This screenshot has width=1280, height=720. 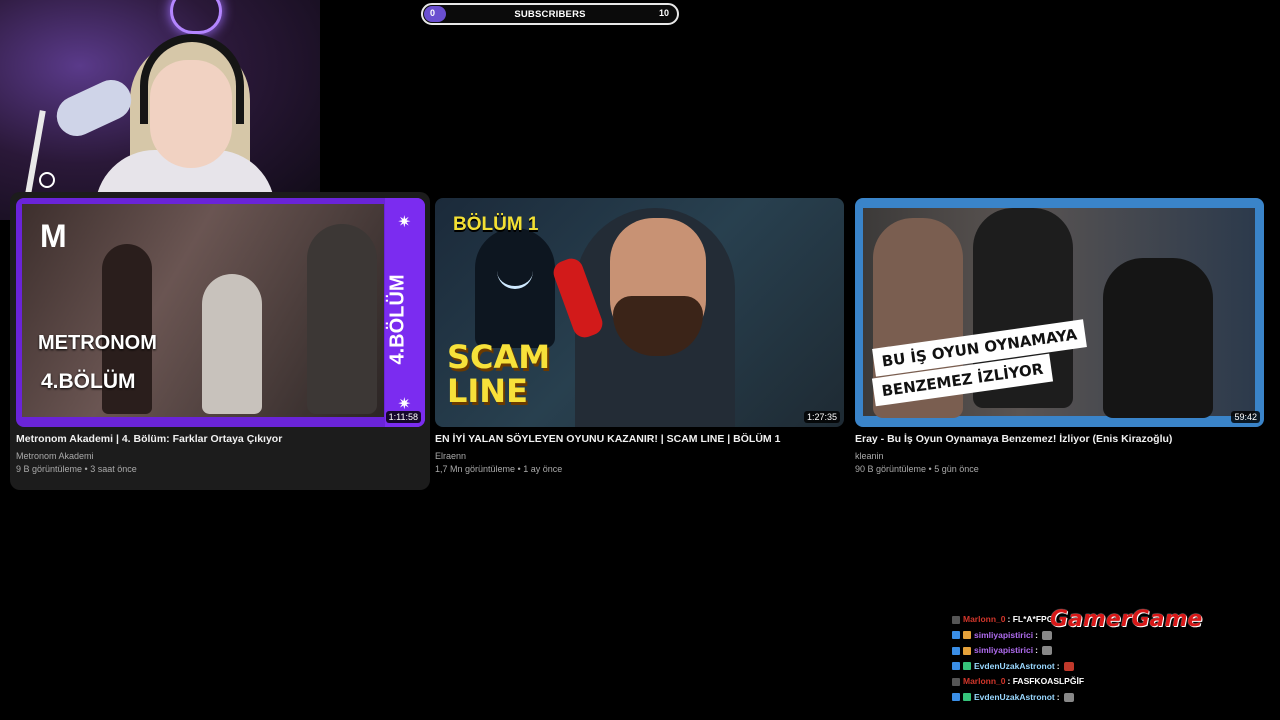 What do you see at coordinates (496, 224) in the screenshot?
I see `thumbnail-2-episode: BÖLÜM 1` at bounding box center [496, 224].